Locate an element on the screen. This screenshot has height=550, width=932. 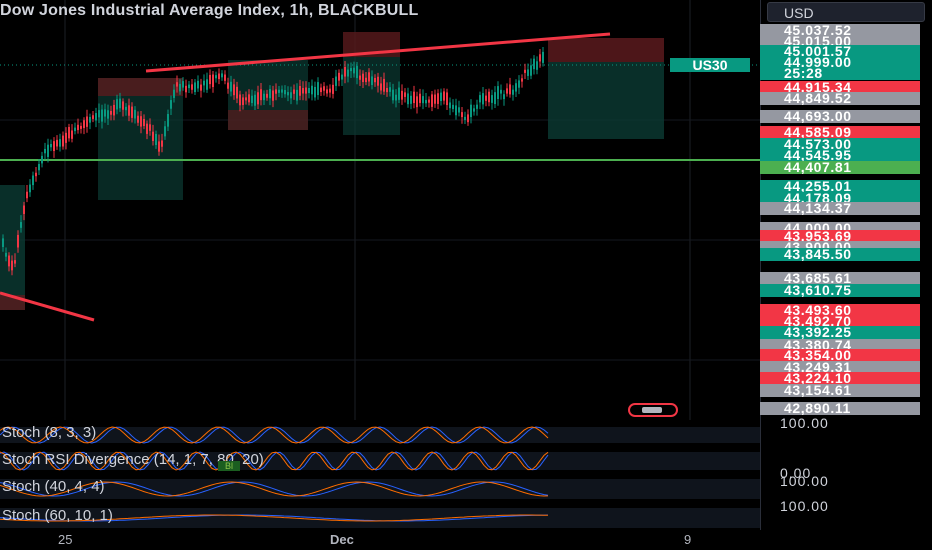
time-label: 25 is located at coordinates (65, 539).